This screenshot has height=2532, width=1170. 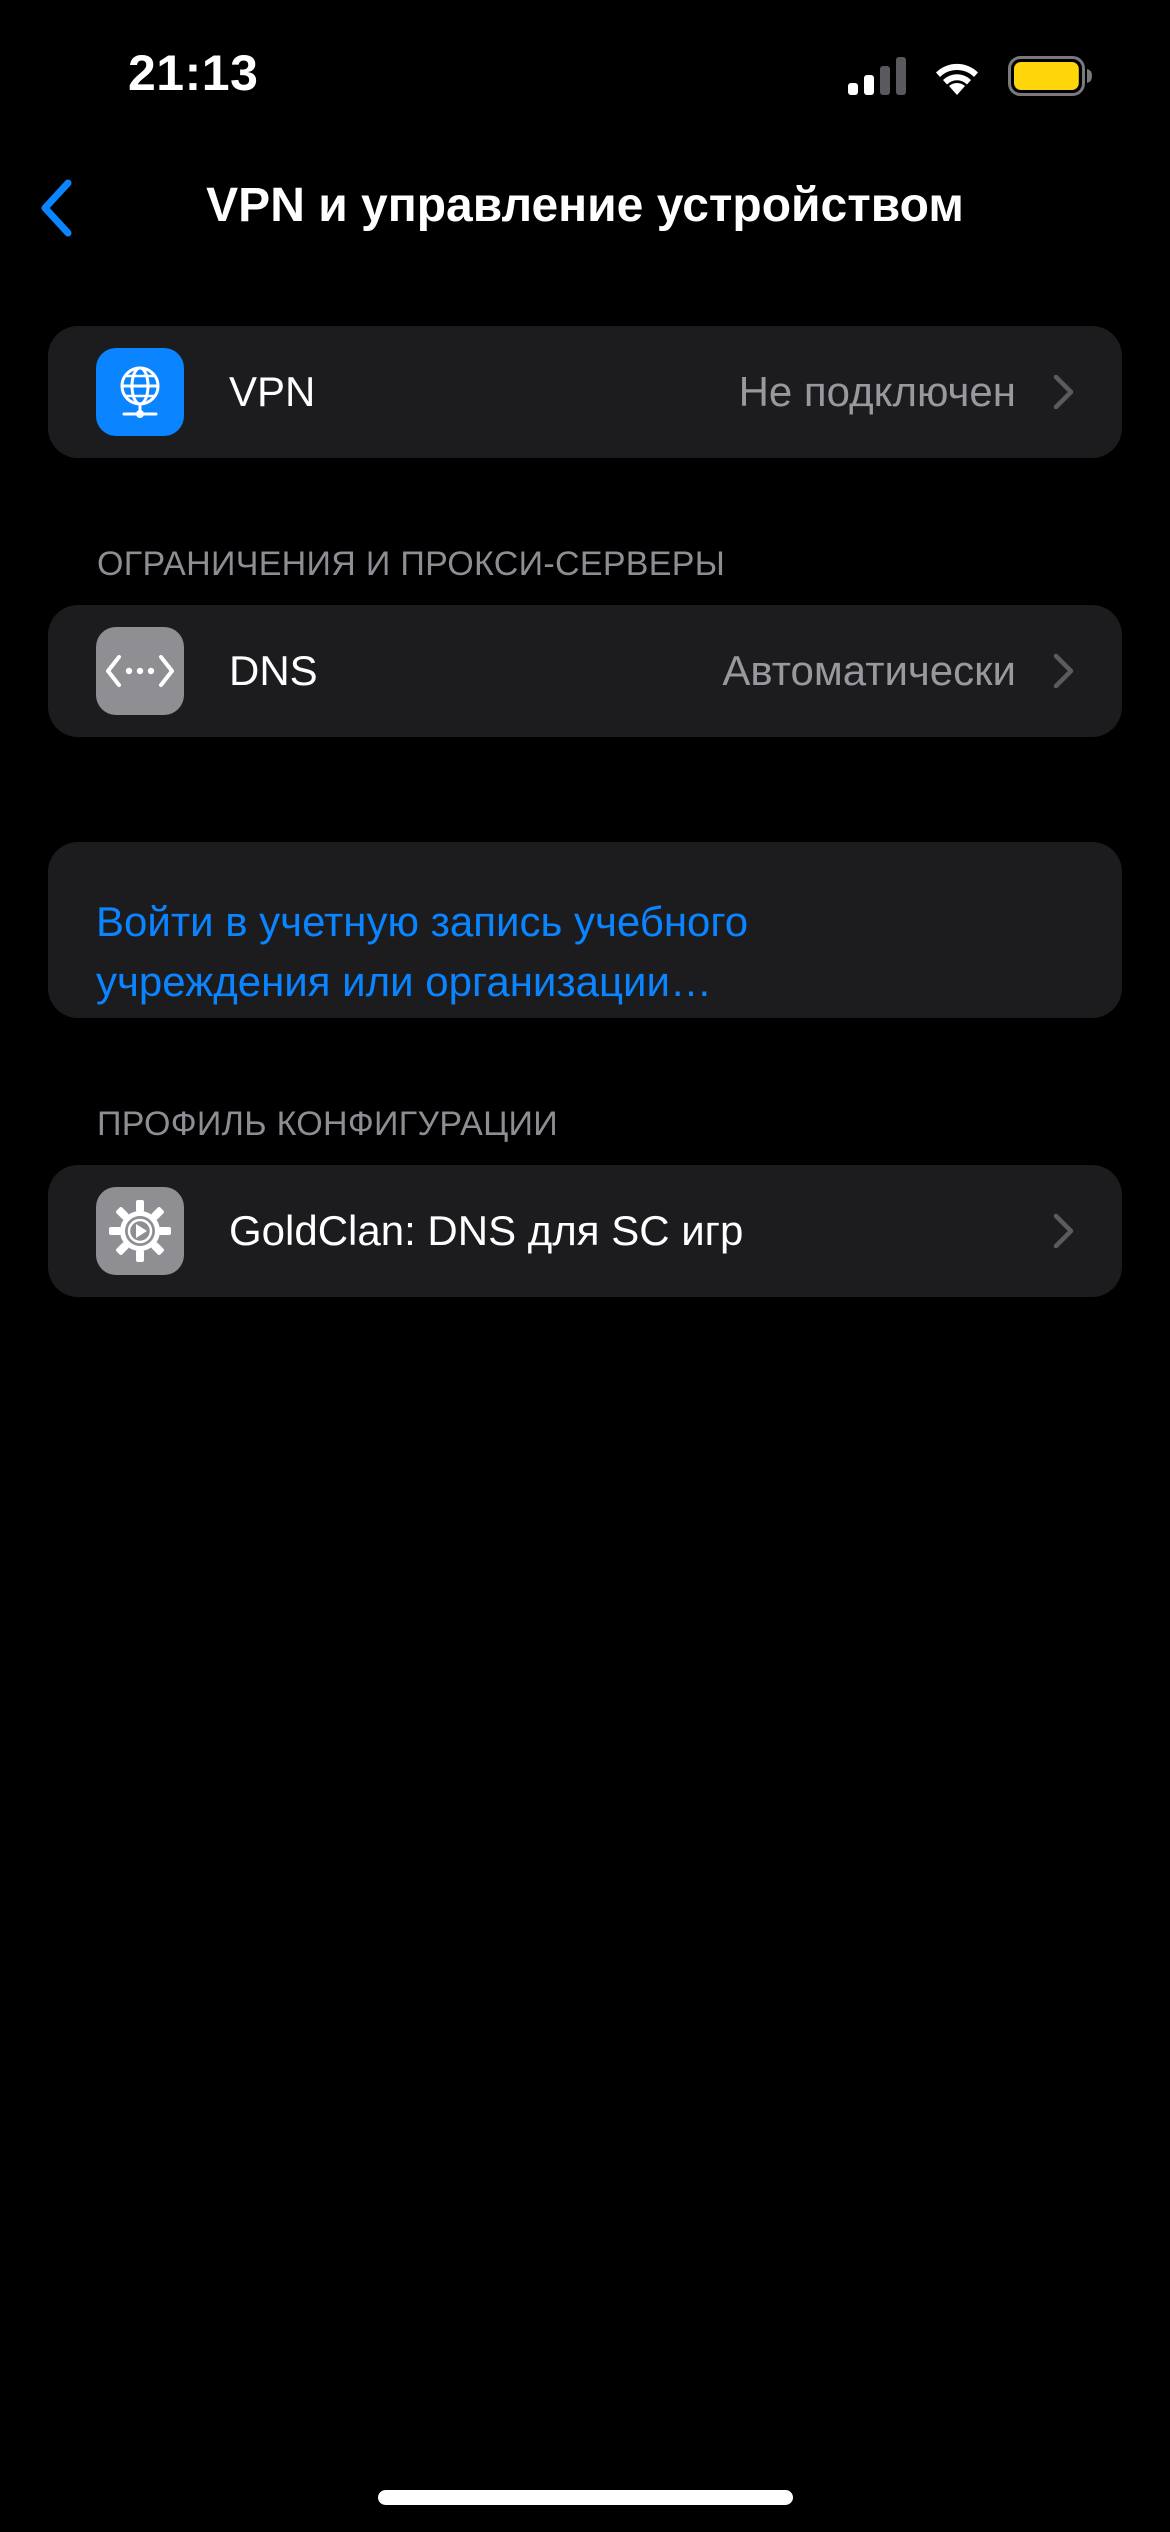 I want to click on vpn-row: VPN Не подключен, so click(x=585, y=392).